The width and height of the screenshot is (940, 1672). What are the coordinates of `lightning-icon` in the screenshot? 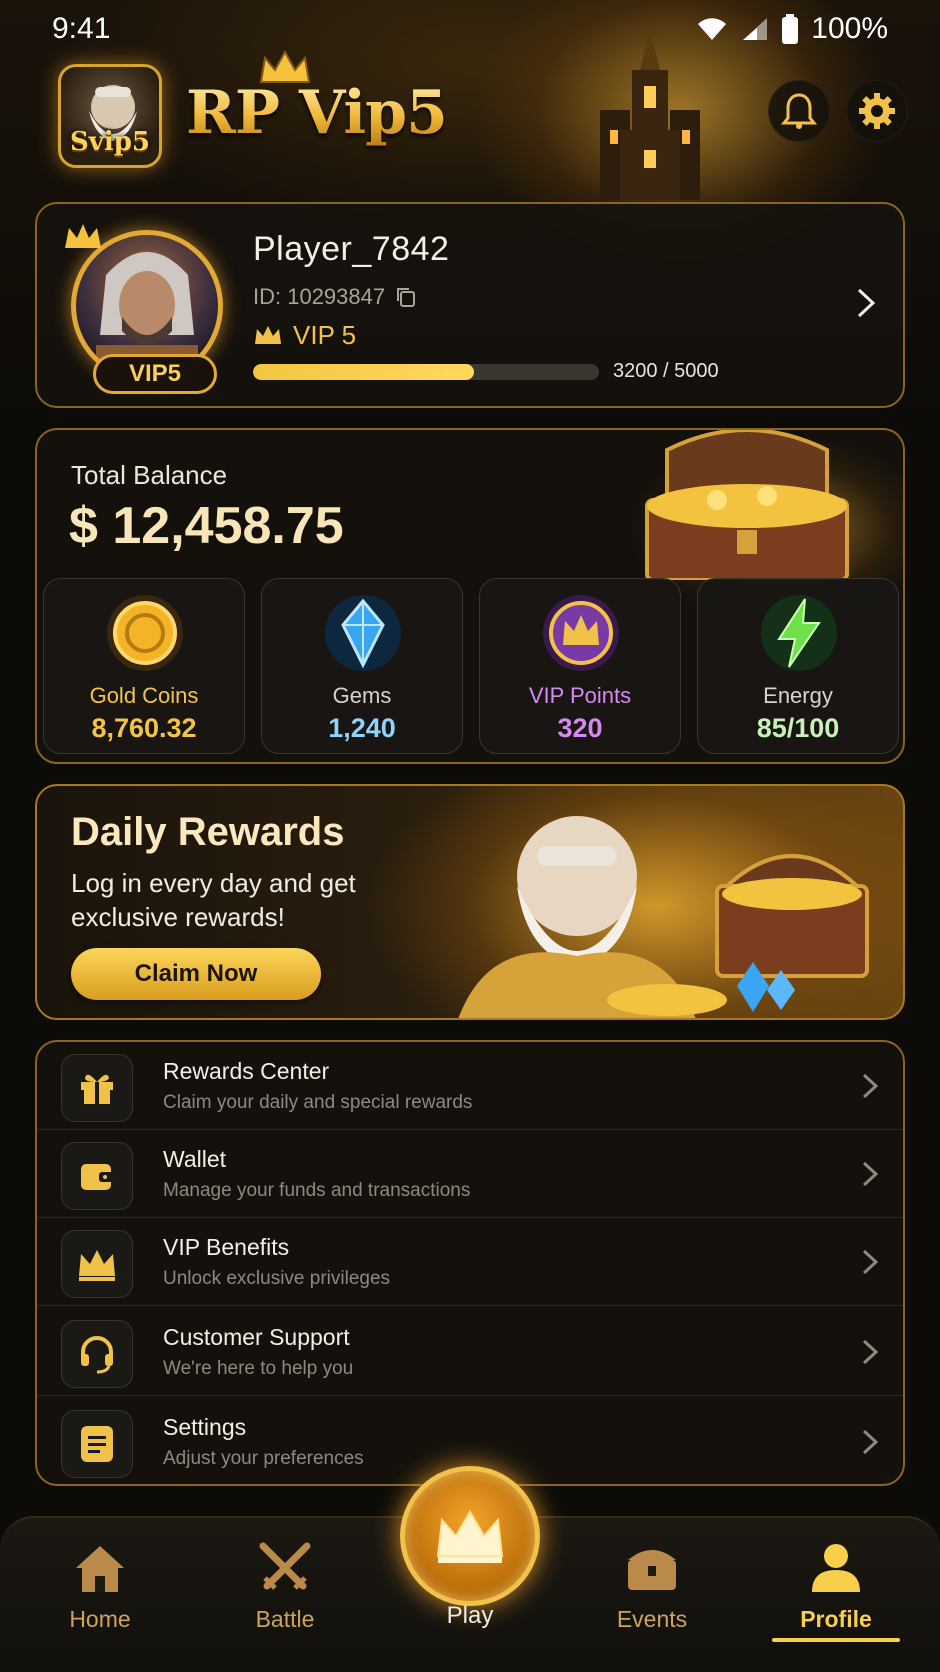 It's located at (799, 633).